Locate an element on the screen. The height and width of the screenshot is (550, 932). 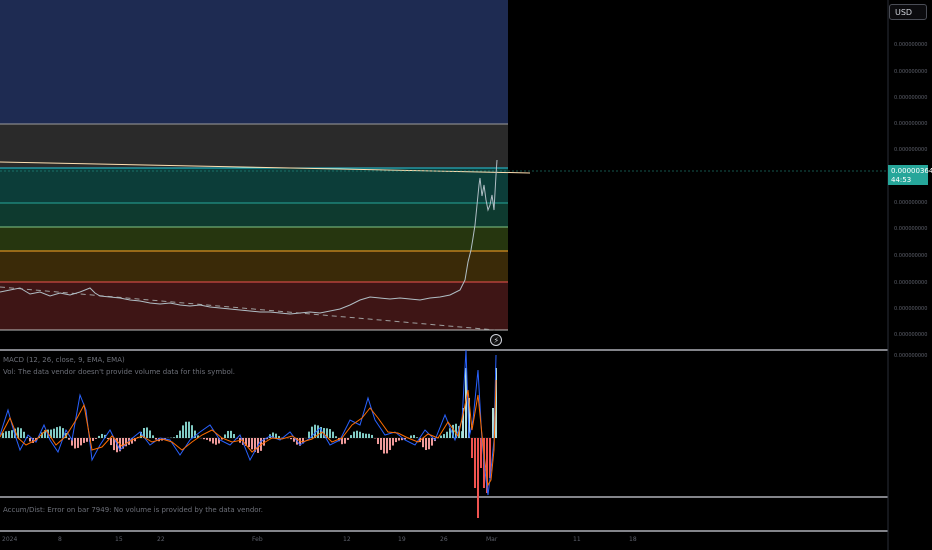
fib-zone-top is located at coordinates (254, 62).